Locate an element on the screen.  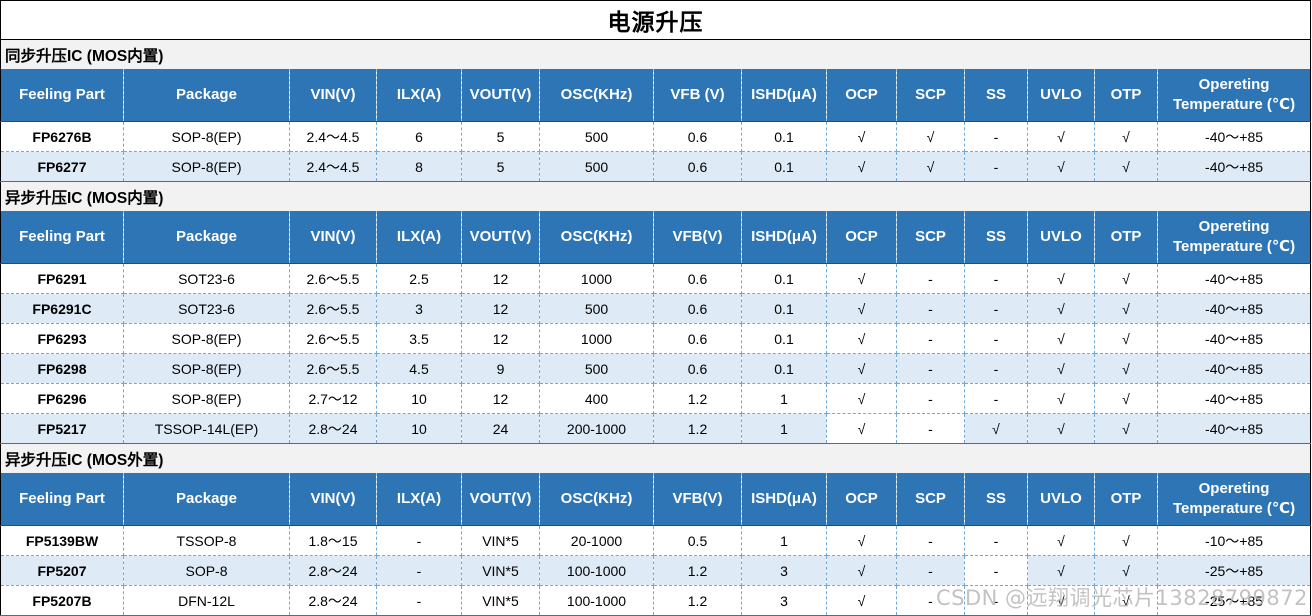
table-cell: 8 is located at coordinates (419, 166).